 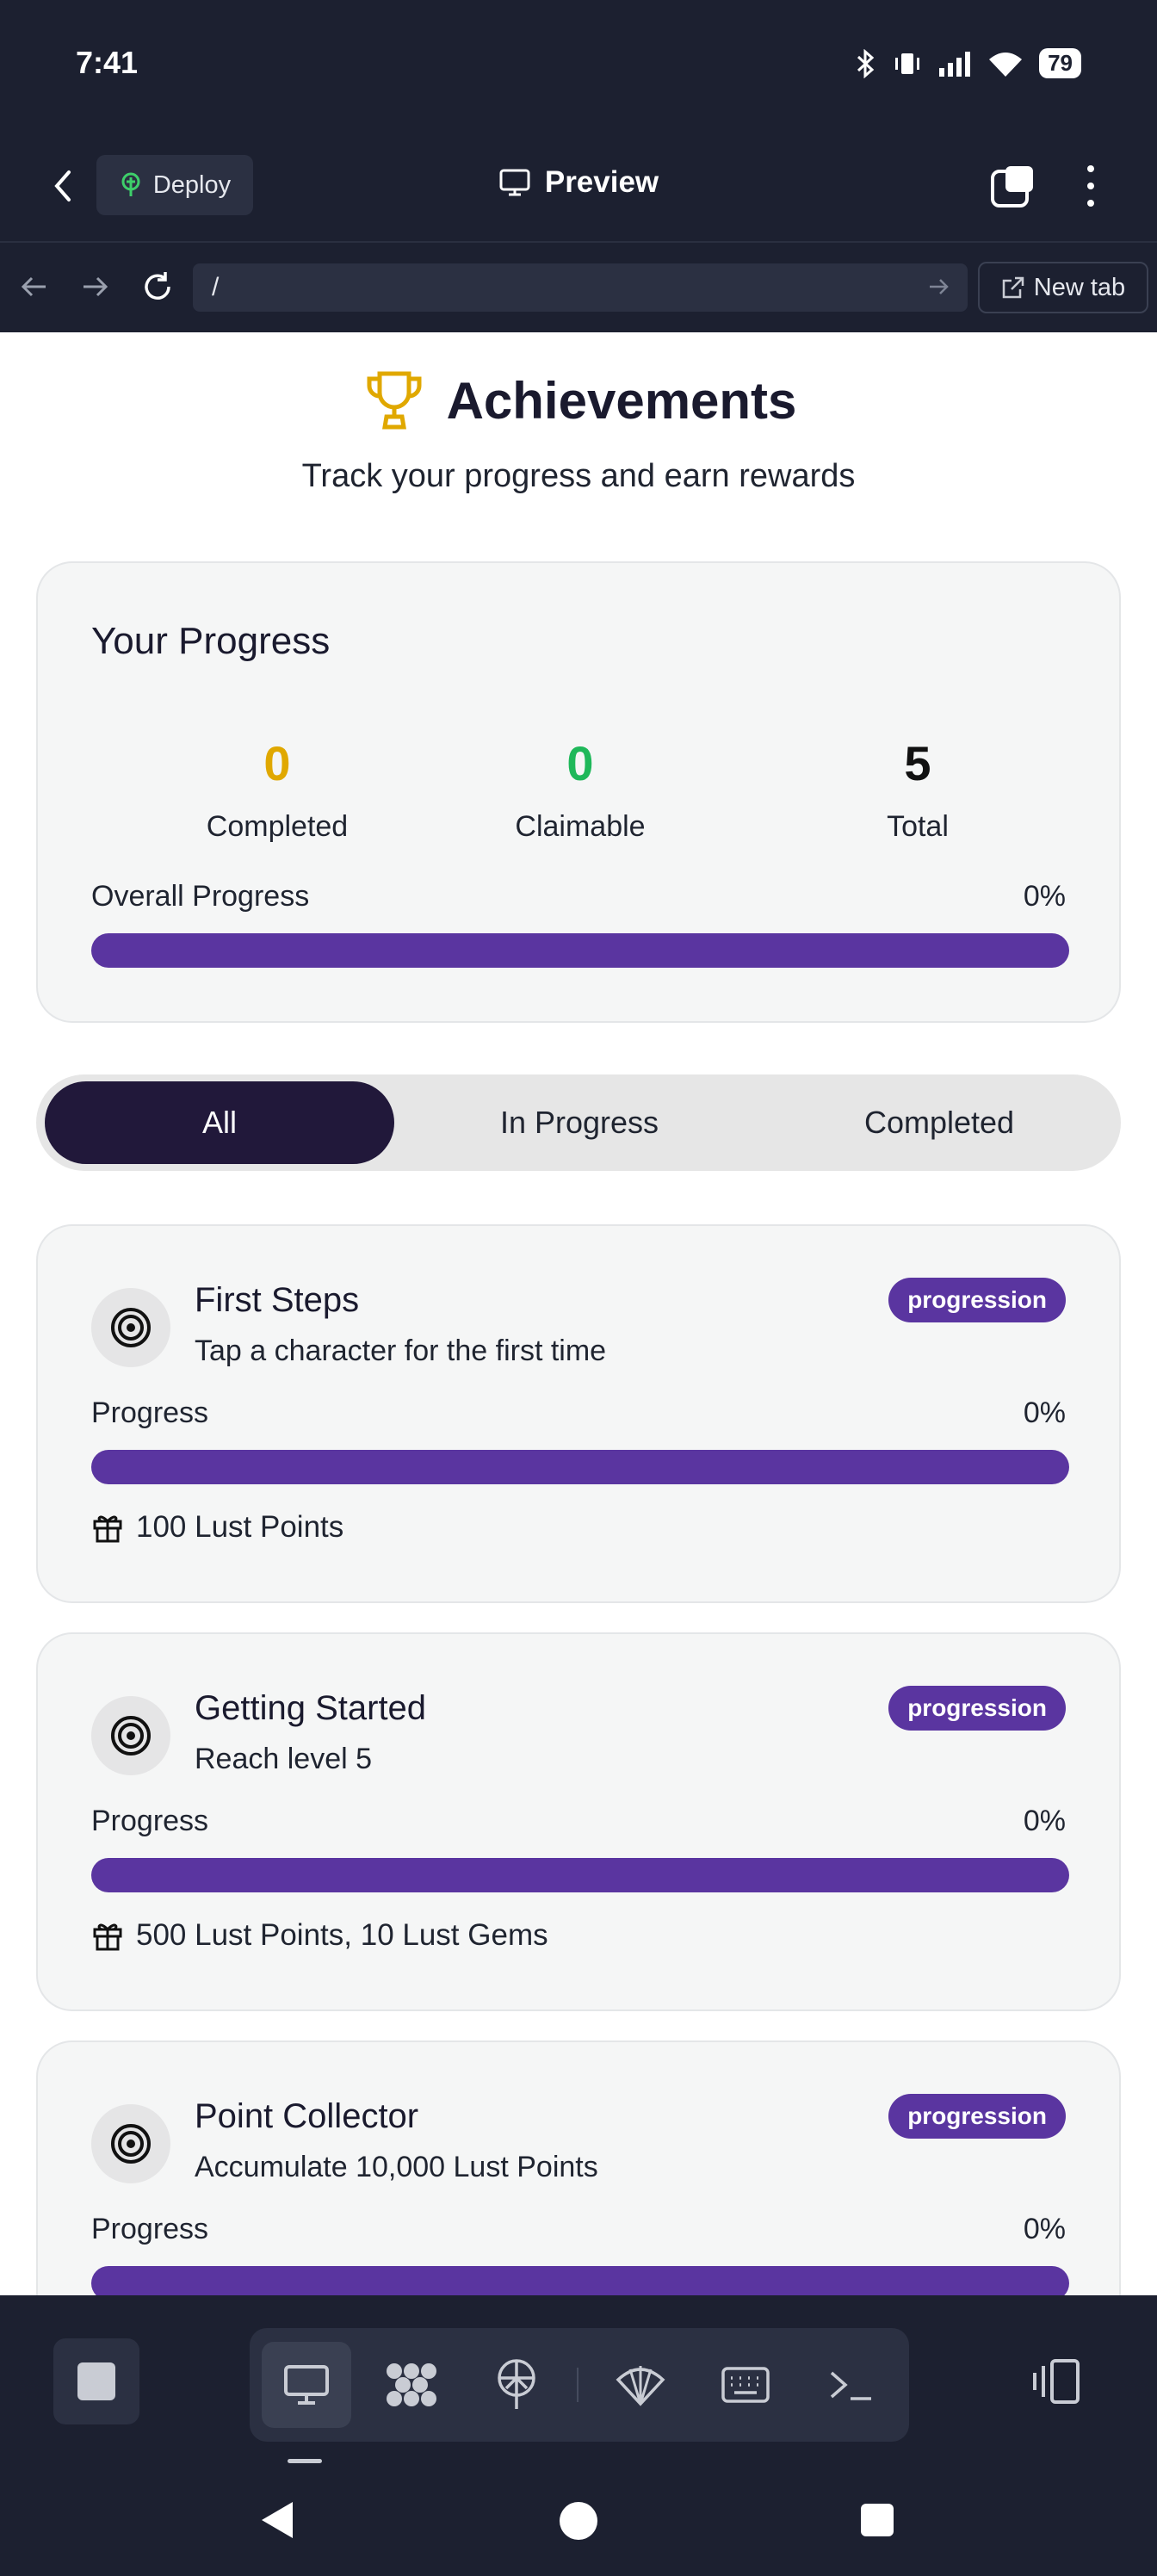 I want to click on tool-group, so click(x=579, y=2385).